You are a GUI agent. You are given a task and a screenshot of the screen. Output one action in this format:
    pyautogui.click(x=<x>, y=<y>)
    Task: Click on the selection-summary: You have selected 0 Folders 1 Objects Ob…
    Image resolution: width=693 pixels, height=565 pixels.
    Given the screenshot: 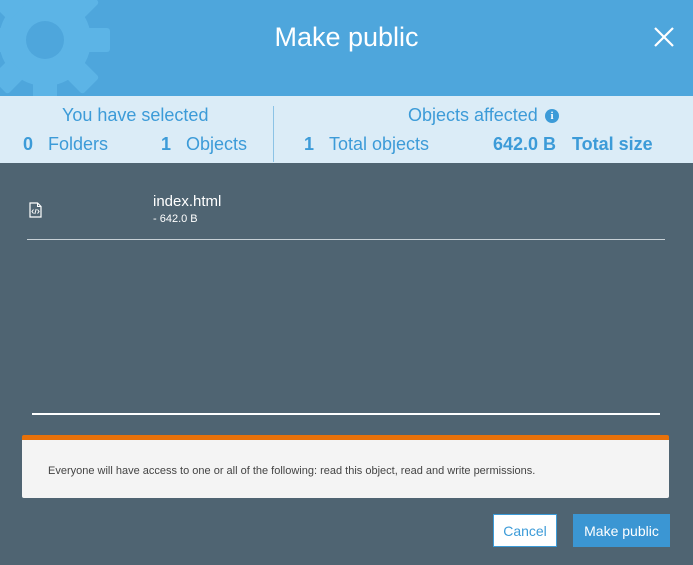 What is the action you would take?
    pyautogui.click(x=346, y=129)
    